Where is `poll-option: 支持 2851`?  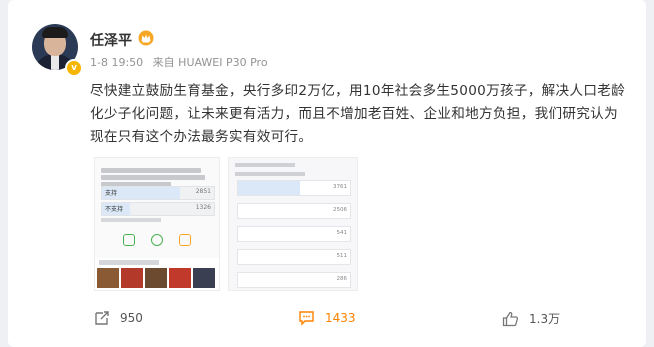 poll-option: 支持 2851 is located at coordinates (158, 193).